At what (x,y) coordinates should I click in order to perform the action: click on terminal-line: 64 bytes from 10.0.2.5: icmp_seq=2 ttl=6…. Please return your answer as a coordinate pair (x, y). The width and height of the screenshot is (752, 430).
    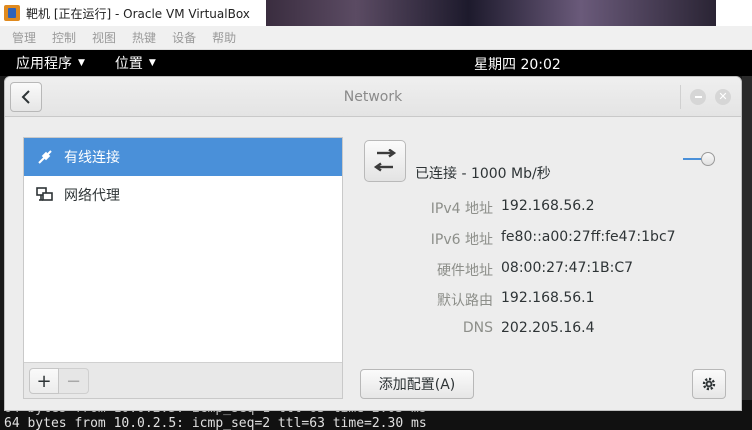
    Looking at the image, I should click on (215, 423).